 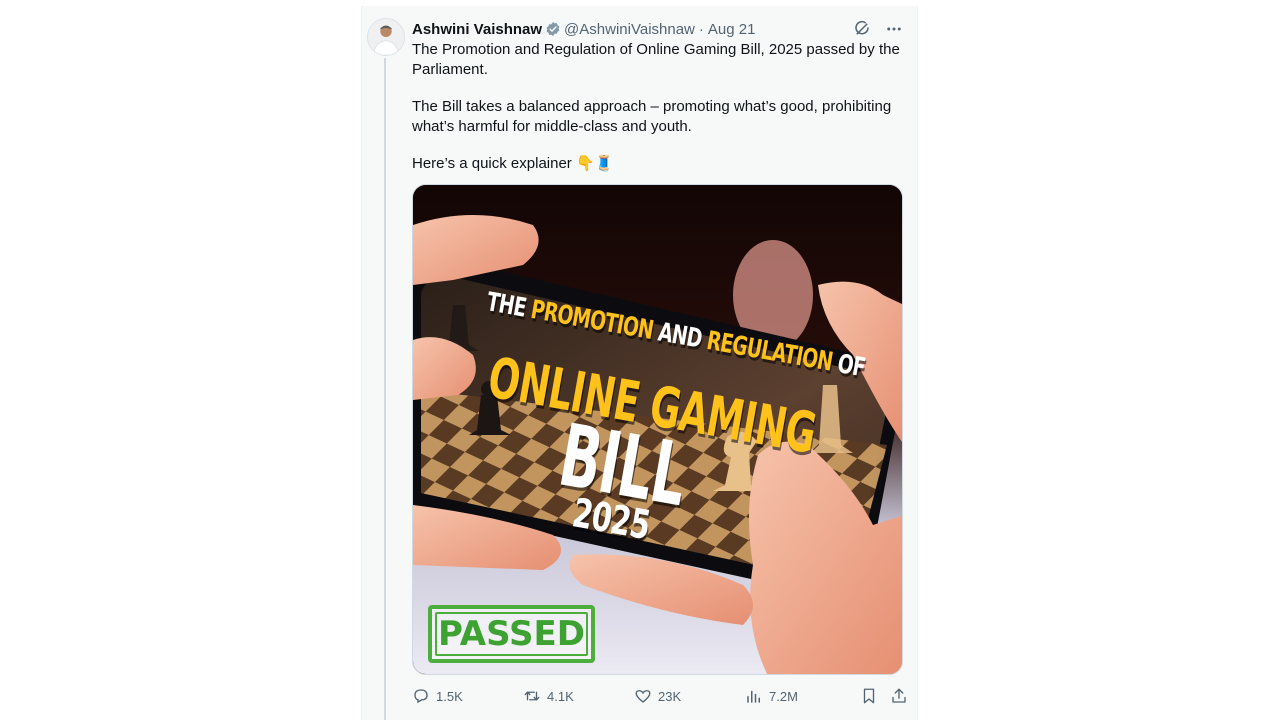 I want to click on header-actions, so click(x=878, y=29).